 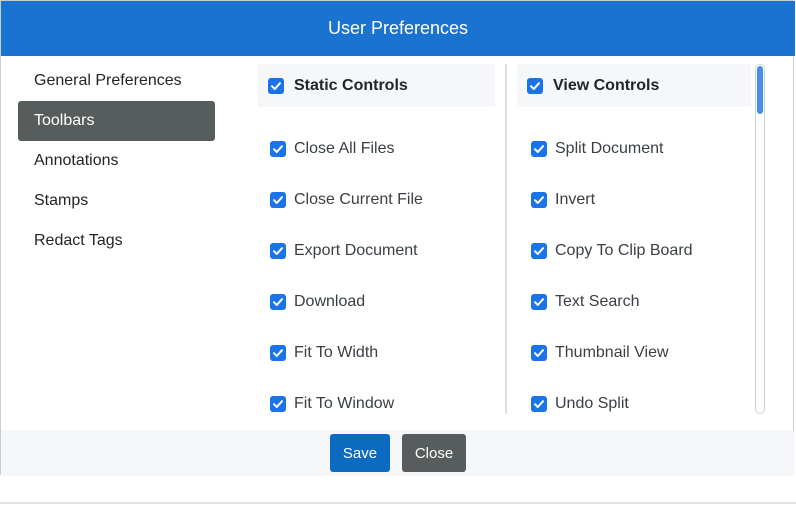 What do you see at coordinates (634, 403) in the screenshot?
I see `option-undo-split: Undo Split` at bounding box center [634, 403].